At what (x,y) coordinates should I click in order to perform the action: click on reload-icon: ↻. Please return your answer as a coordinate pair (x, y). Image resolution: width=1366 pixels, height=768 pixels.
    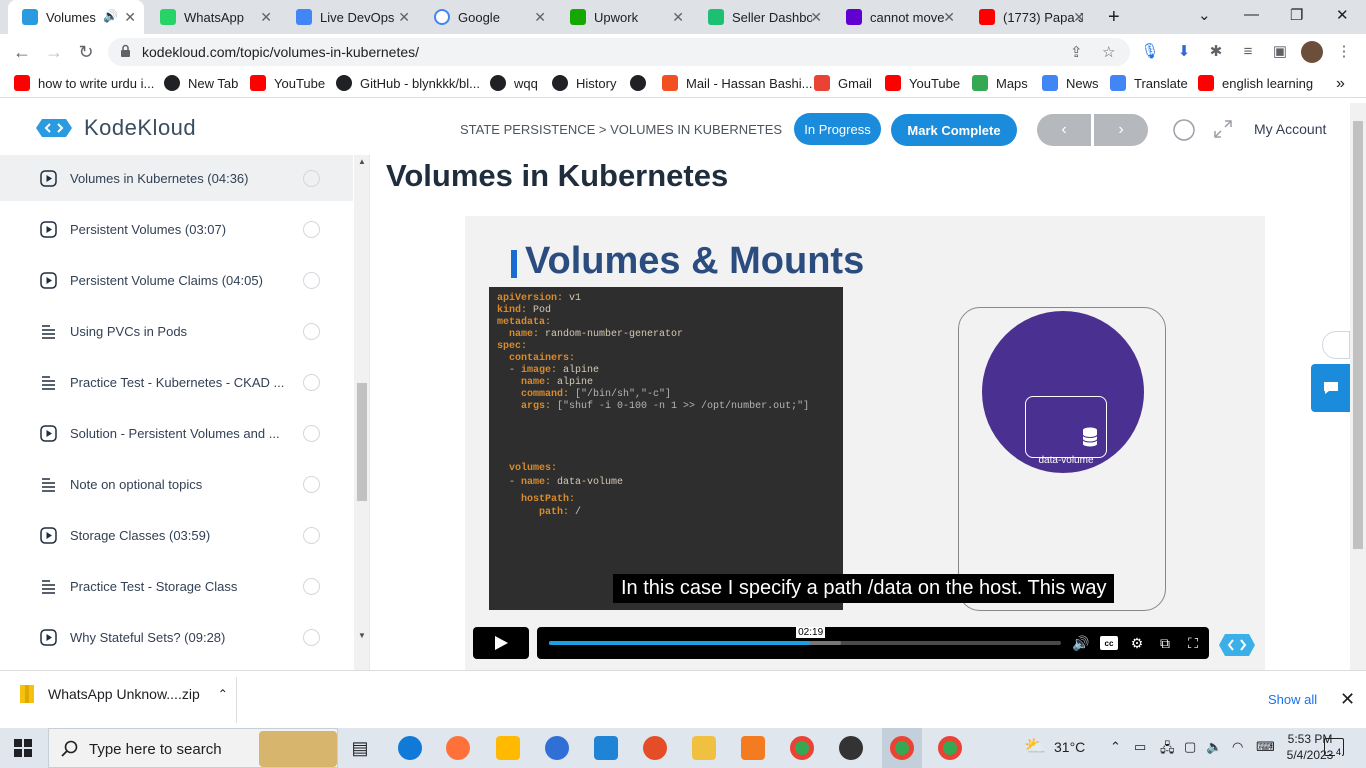
    Looking at the image, I should click on (86, 52).